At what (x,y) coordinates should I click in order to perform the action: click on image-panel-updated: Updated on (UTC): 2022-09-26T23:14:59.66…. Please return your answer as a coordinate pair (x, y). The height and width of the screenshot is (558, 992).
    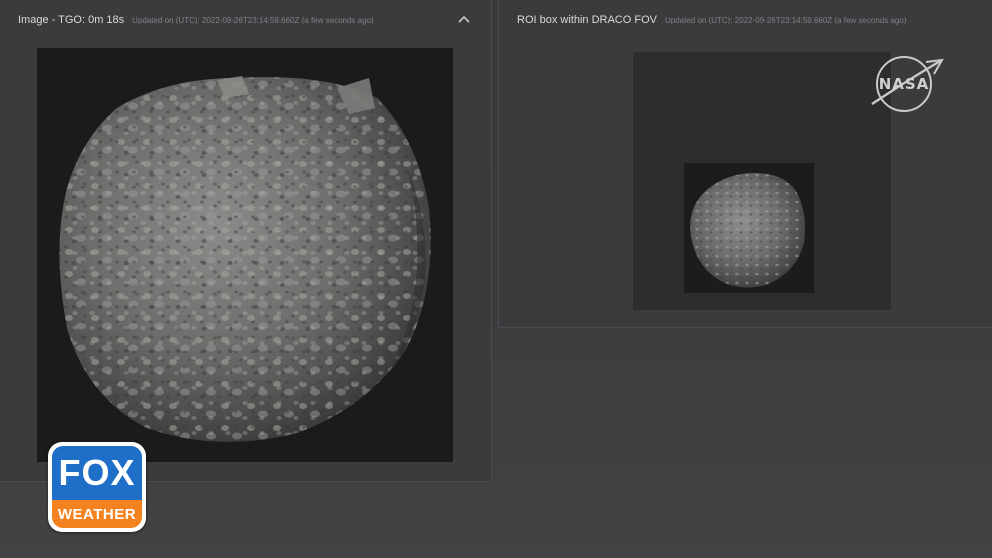
    Looking at the image, I should click on (253, 20).